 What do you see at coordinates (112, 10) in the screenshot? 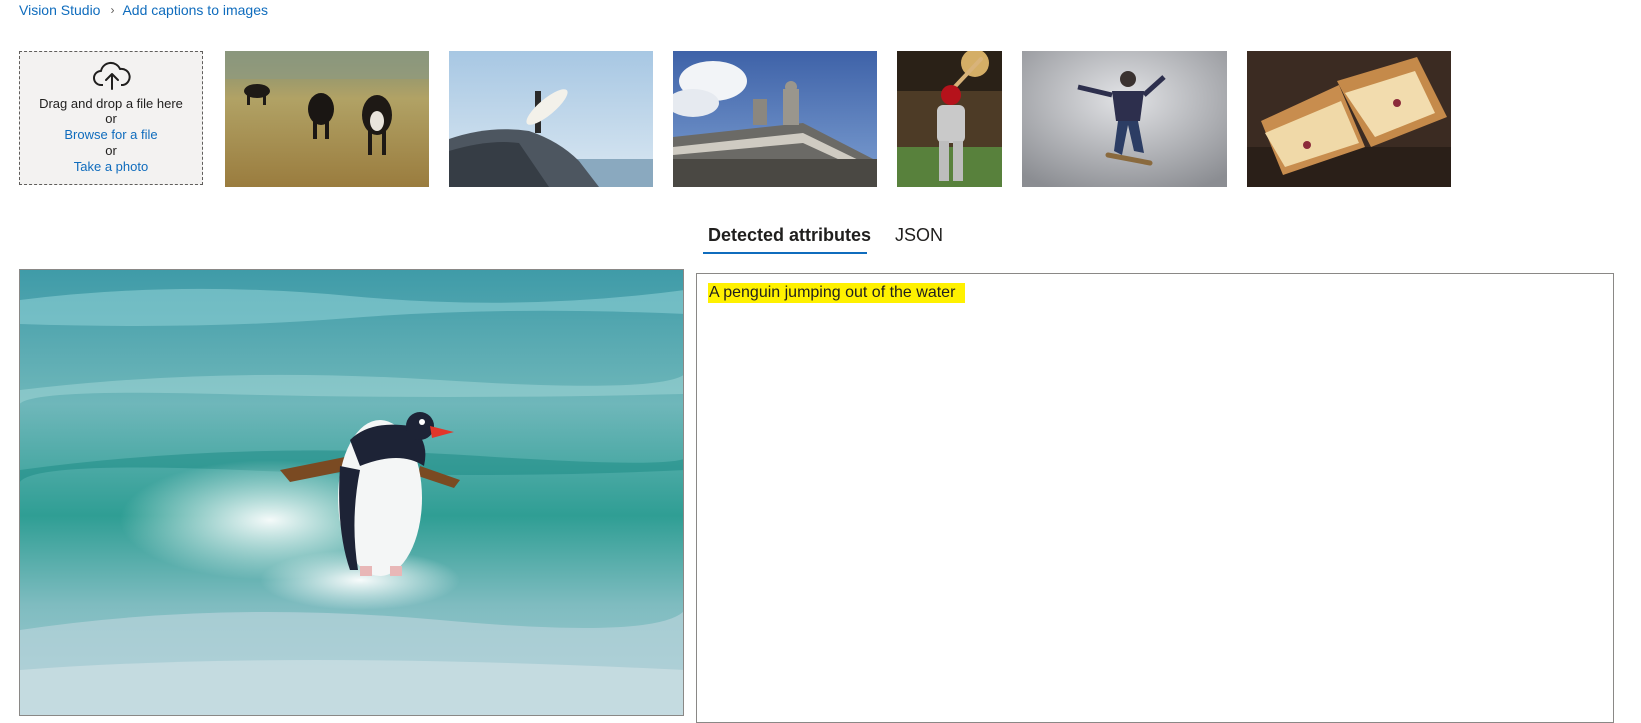
I see `chevron-right-icon: ›` at bounding box center [112, 10].